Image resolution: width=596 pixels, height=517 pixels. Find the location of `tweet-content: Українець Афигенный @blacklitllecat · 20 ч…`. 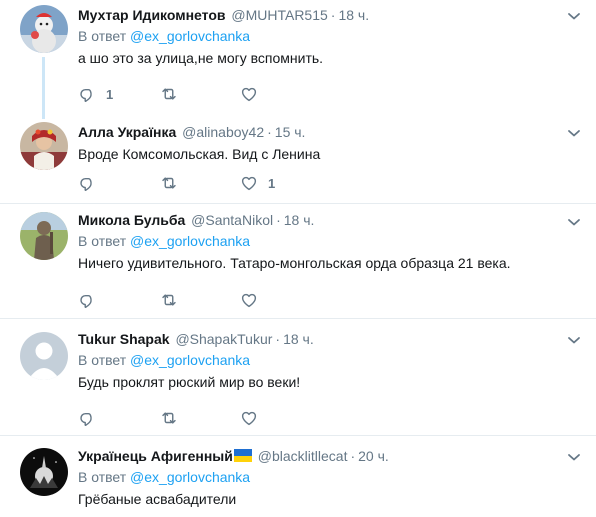

tweet-content: Українець Афигенный @blacklitllecat · 20 ч… is located at coordinates (322, 478).